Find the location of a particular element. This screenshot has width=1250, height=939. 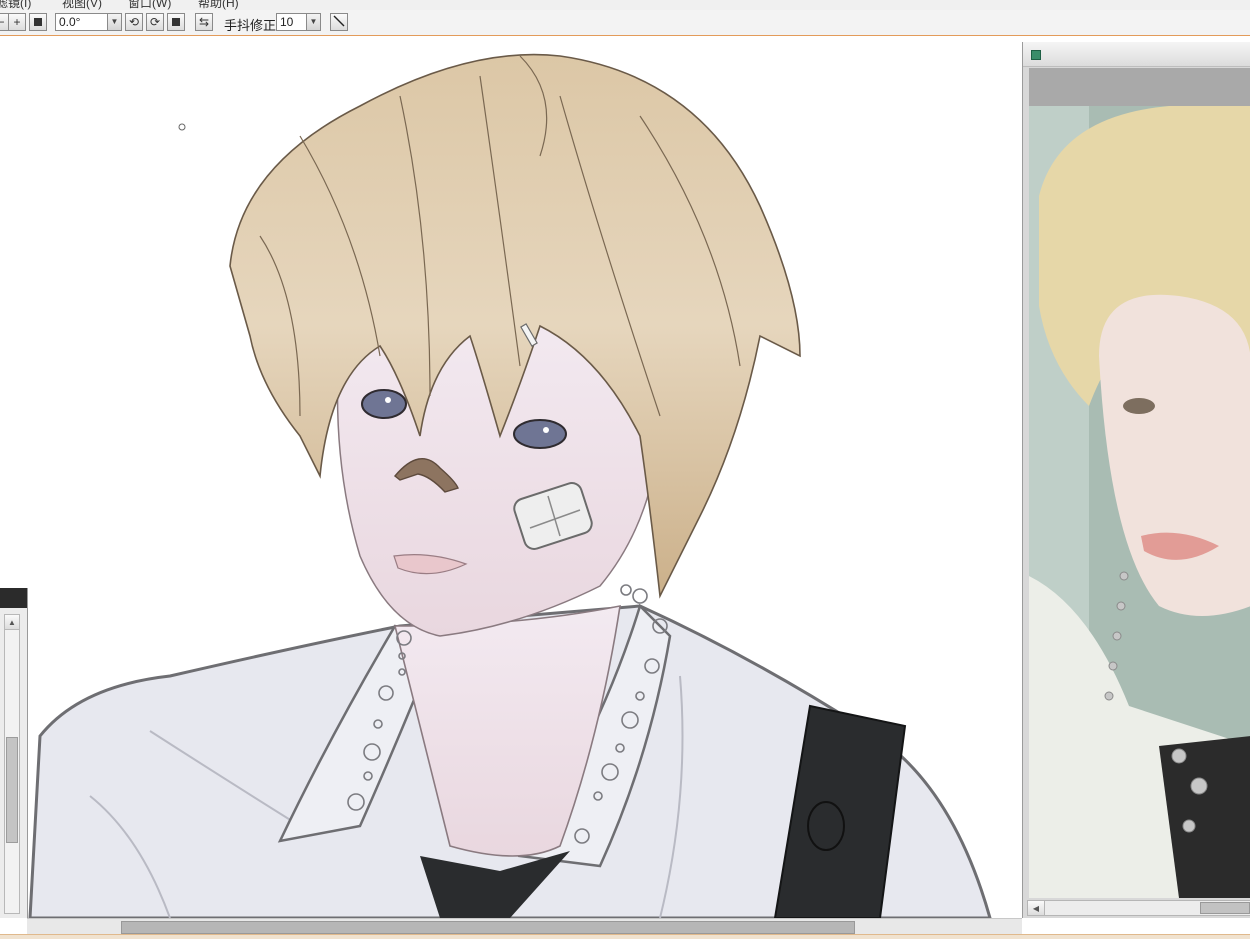

reset-icon is located at coordinates (176, 22).